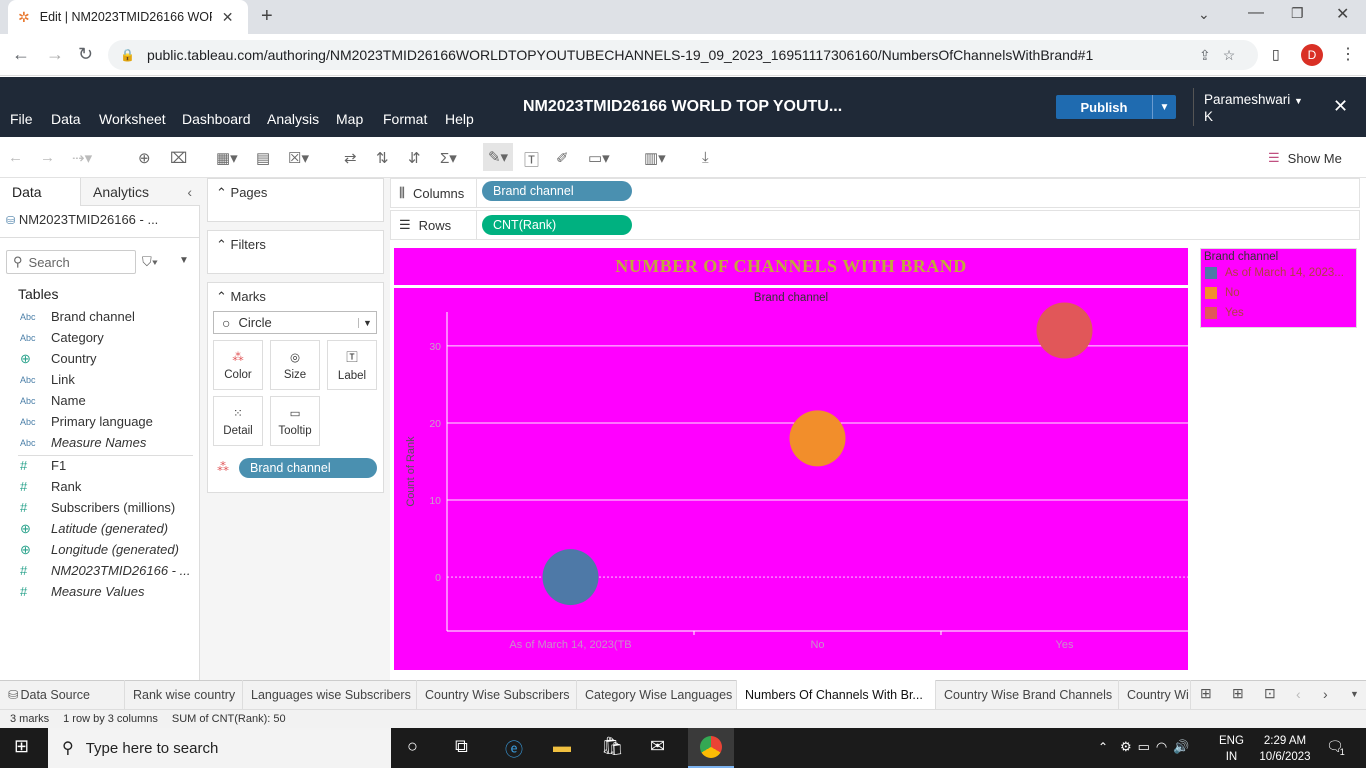 This screenshot has width=1366, height=768. What do you see at coordinates (1278, 293) in the screenshot?
I see `legend-item: No` at bounding box center [1278, 293].